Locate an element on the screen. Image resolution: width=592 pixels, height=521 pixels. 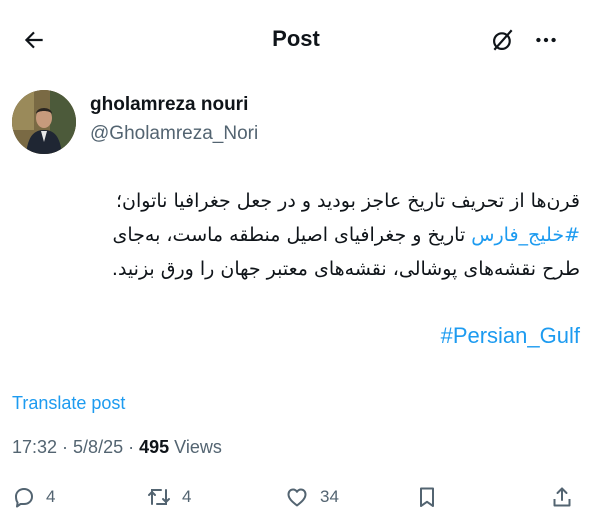
tweet-line-2-text: تاریخ و جغرافیای اصیل منطقه ماست، به‌جای is located at coordinates (292, 235).